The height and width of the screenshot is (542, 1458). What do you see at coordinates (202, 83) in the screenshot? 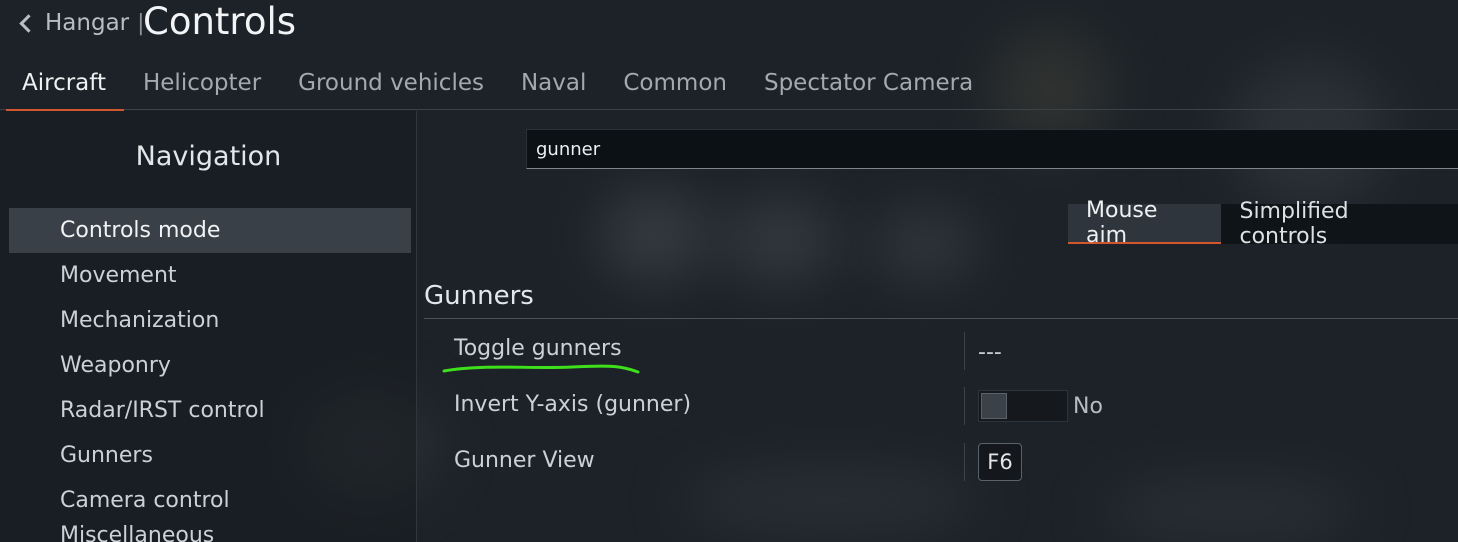
I see `tab-helicopter: Helicopter` at bounding box center [202, 83].